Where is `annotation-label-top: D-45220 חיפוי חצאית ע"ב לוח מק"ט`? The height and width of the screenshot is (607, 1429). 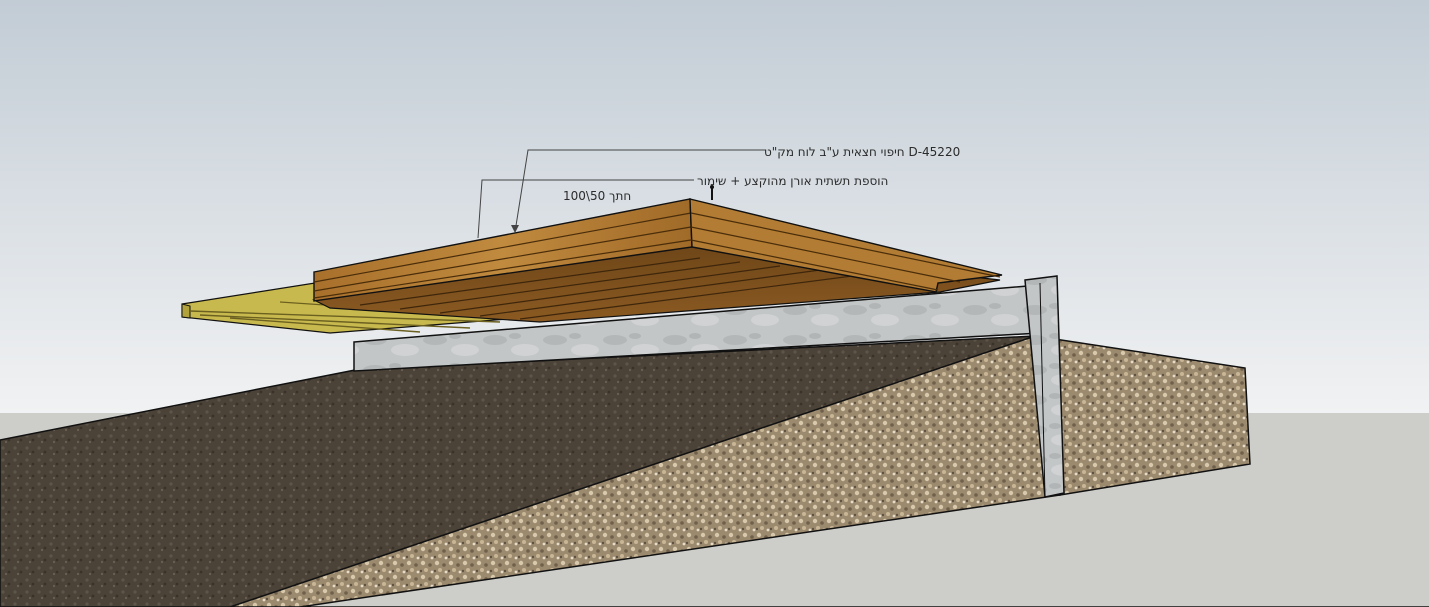
annotation-label-top: D-45220 חיפוי חצאית ע"ב לוח מק"ט is located at coordinates (862, 152).